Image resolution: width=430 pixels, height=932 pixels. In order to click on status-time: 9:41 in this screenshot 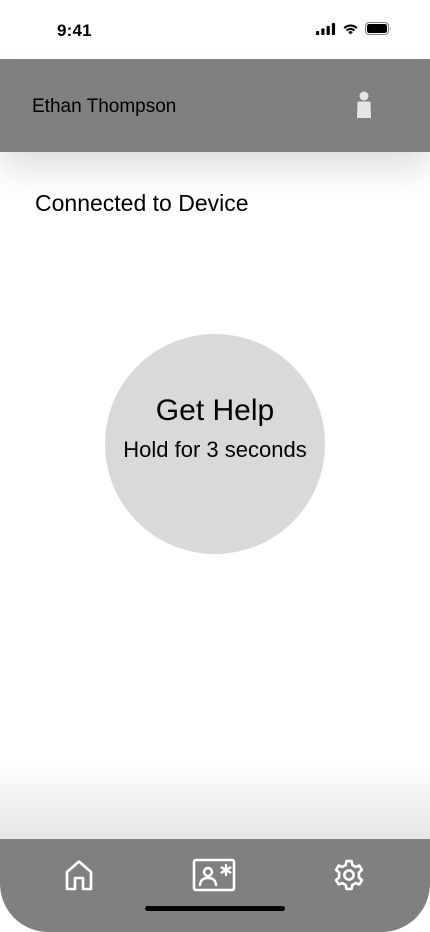, I will do `click(74, 30)`.